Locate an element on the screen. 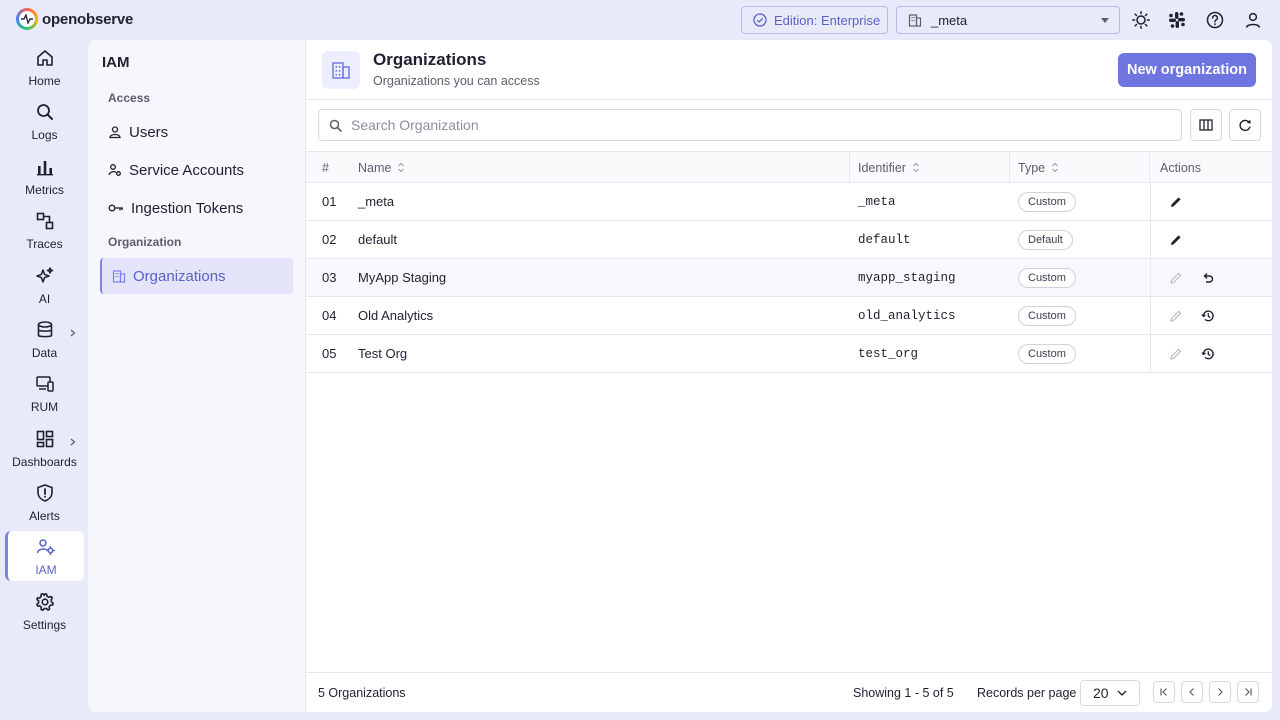  sparkles-icon is located at coordinates (45, 276).